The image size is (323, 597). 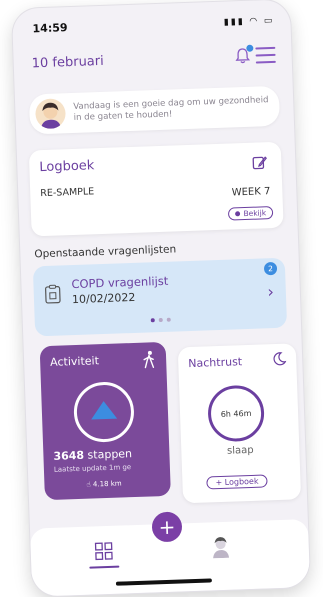 What do you see at coordinates (250, 48) in the screenshot?
I see `notification-badge` at bounding box center [250, 48].